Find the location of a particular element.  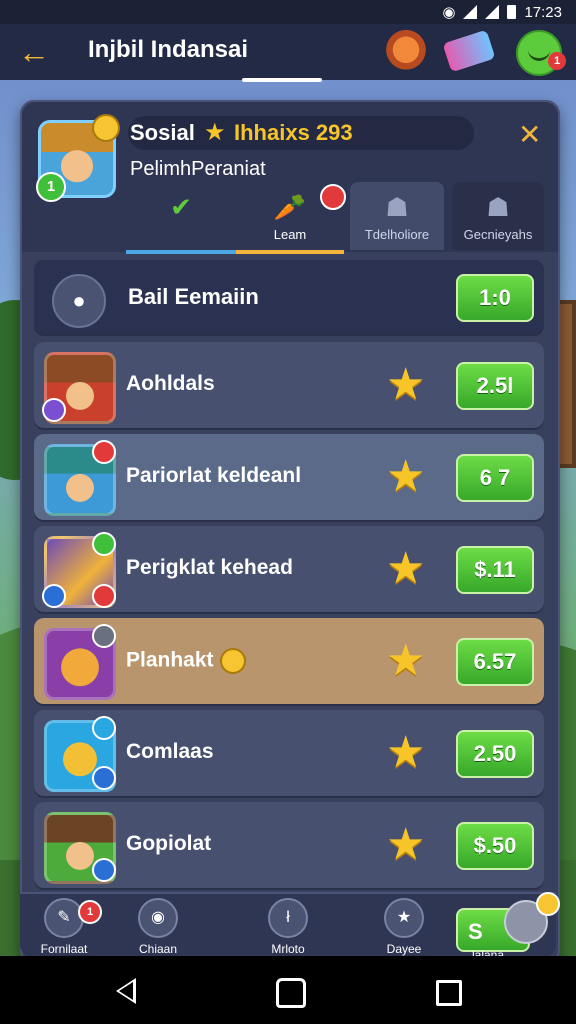

list-header-score: 1:0 is located at coordinates (495, 298).